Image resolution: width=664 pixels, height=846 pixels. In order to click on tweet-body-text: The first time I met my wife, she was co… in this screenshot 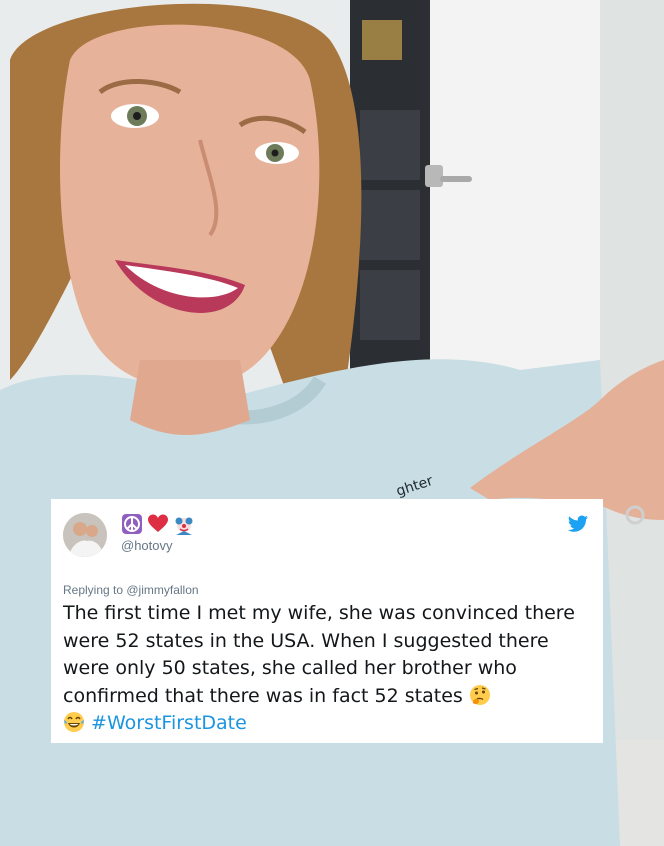, I will do `click(319, 654)`.